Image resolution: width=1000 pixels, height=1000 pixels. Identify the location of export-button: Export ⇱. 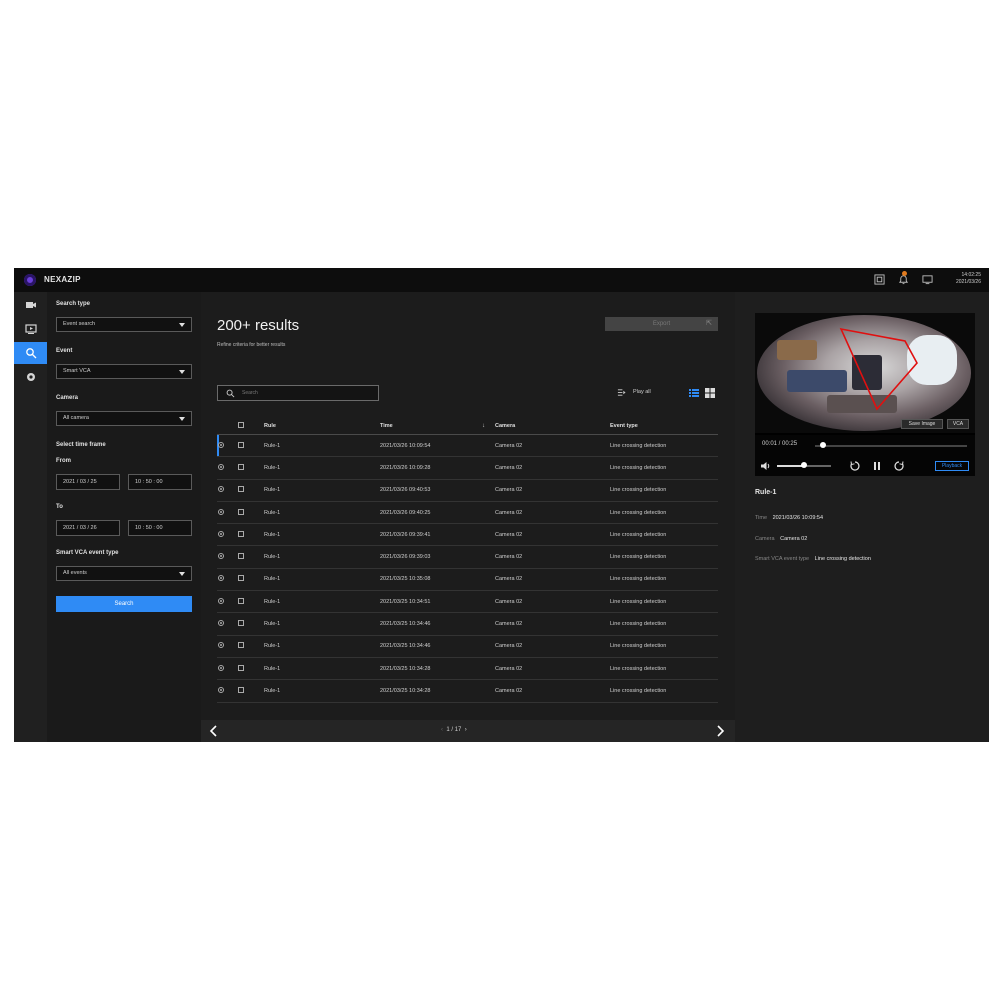
(661, 324).